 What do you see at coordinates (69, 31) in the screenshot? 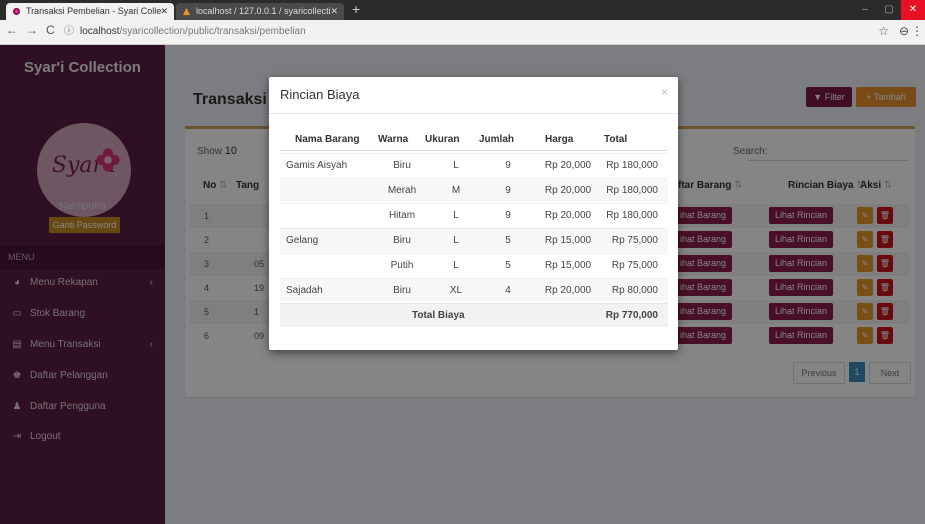
I see `info-icon: ⓘ` at bounding box center [69, 31].